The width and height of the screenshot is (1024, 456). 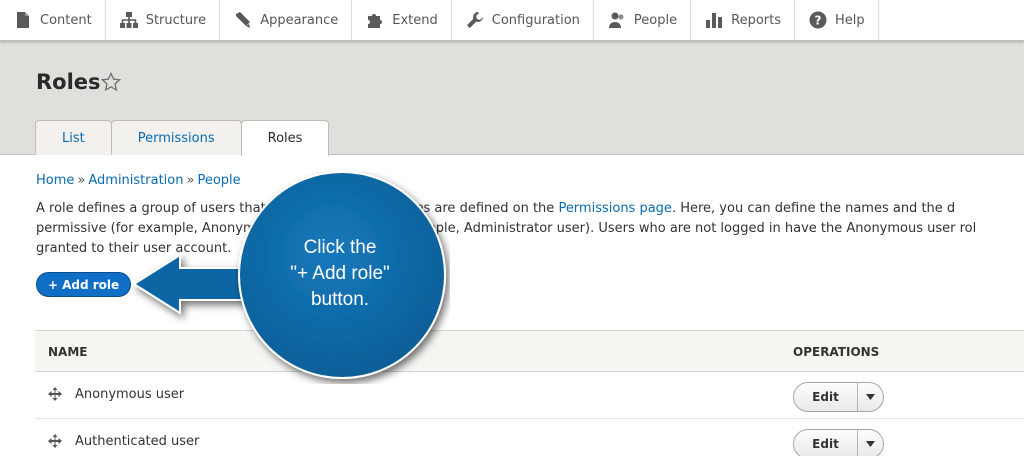 What do you see at coordinates (299, 20) in the screenshot?
I see `toolbar-item-label: Appearance` at bounding box center [299, 20].